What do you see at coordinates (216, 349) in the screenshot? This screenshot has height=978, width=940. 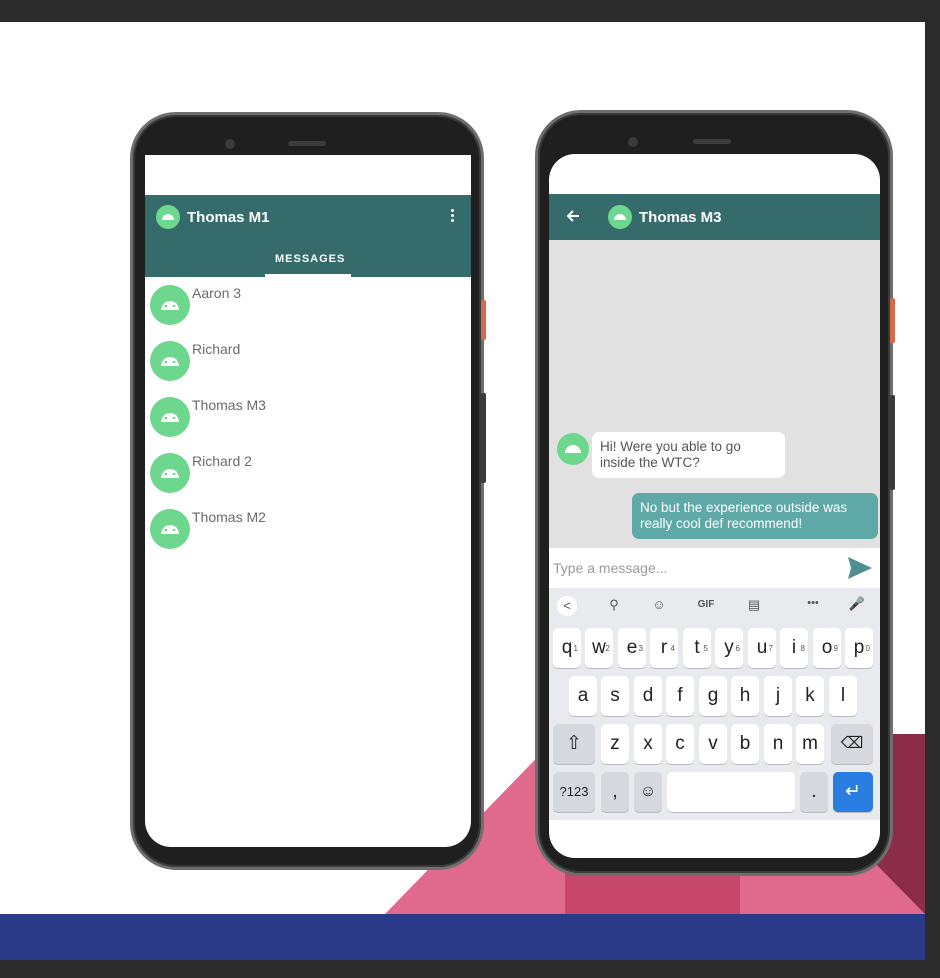 I see `contact-name: Richard` at bounding box center [216, 349].